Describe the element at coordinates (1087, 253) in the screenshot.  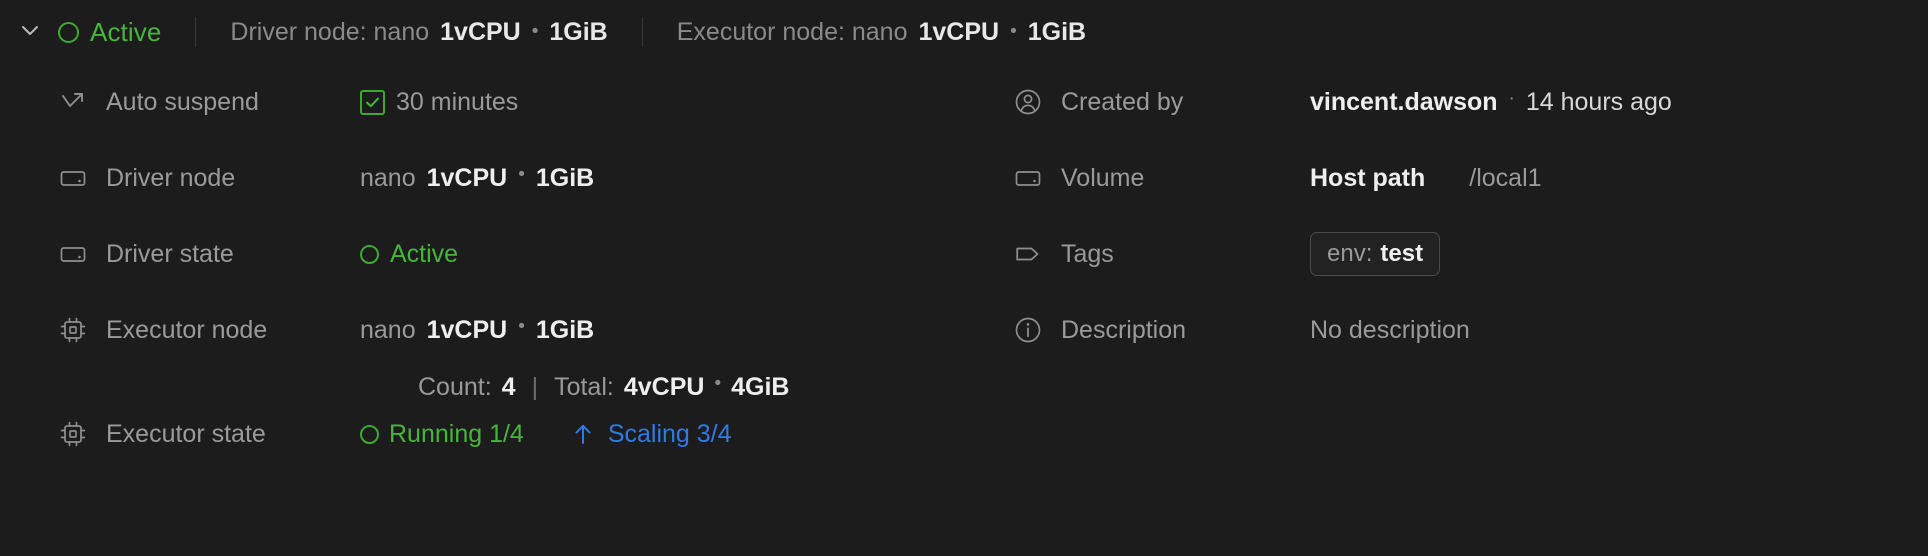
I see `tags-label: Tags` at that location.